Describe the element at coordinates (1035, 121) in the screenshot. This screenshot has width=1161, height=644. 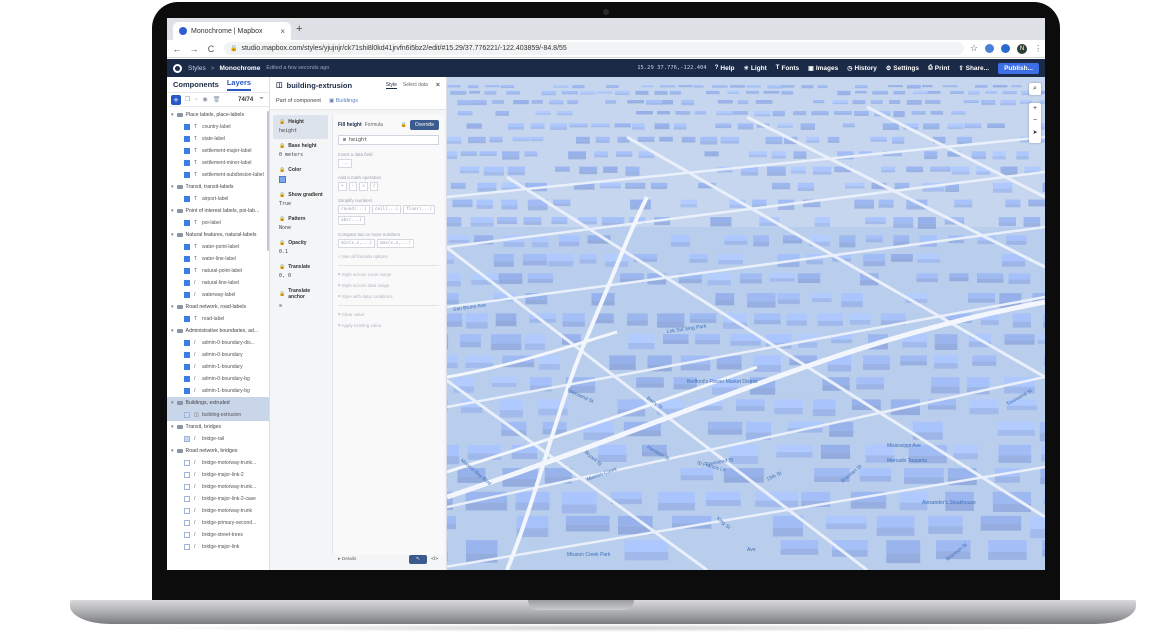
I see `zoom-out-button: −` at that location.